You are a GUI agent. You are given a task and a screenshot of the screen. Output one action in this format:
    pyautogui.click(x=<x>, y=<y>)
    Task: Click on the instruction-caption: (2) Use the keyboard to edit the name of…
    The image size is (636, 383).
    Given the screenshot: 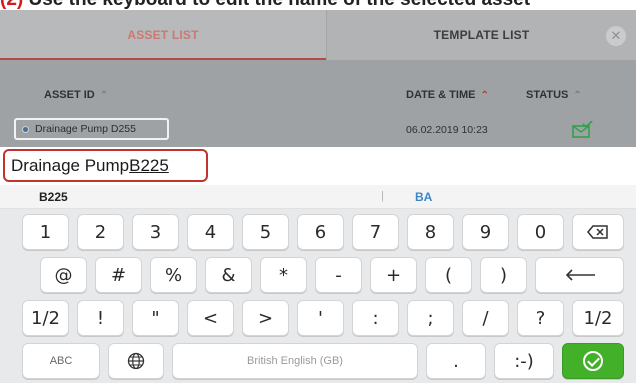 What is the action you would take?
    pyautogui.click(x=318, y=5)
    